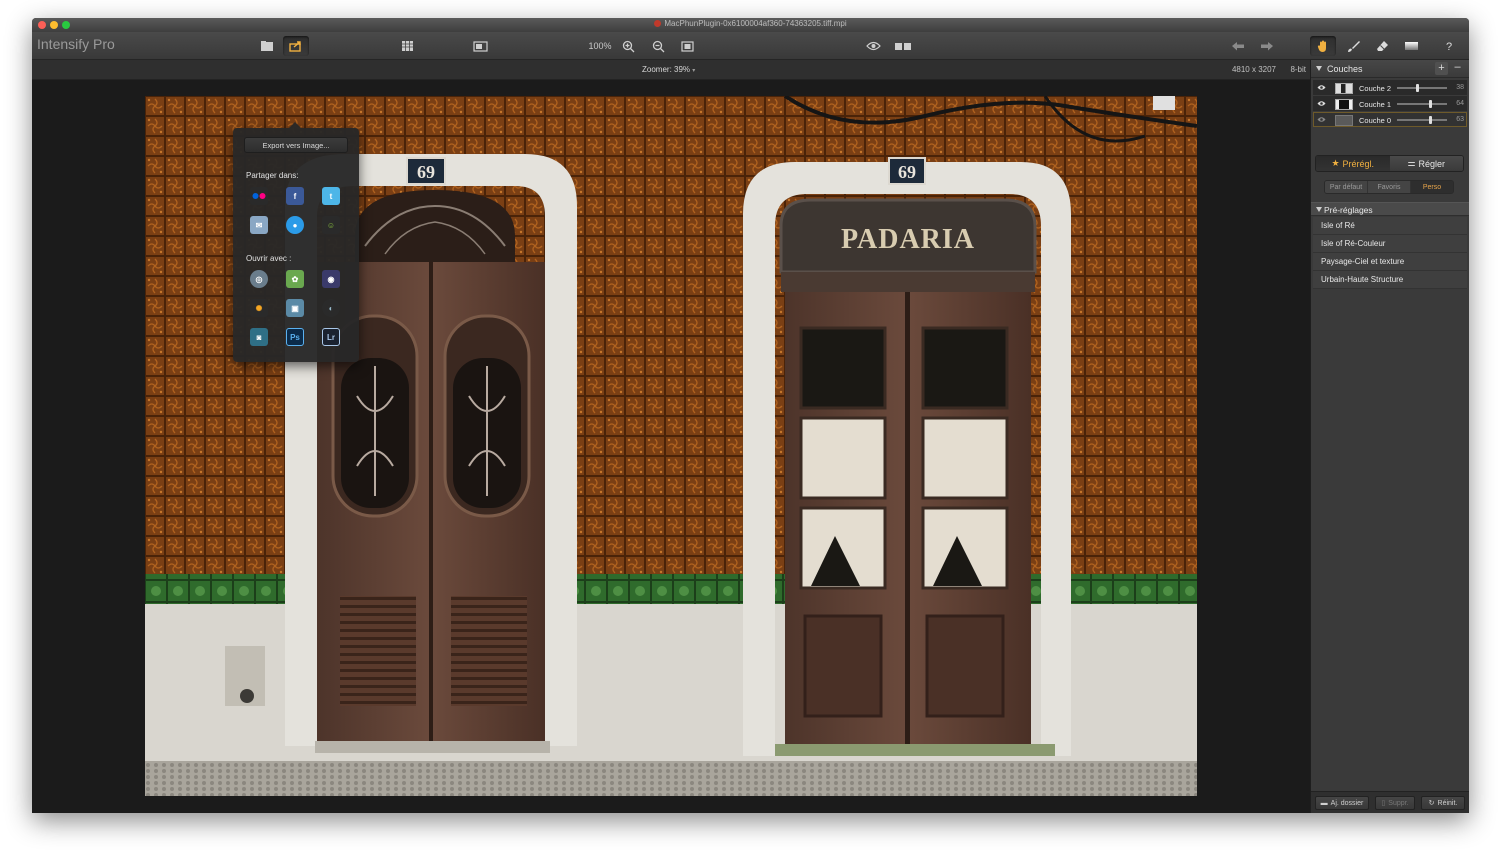 The image size is (1500, 857). I want to click on help-icon: ?, so click(1449, 46).